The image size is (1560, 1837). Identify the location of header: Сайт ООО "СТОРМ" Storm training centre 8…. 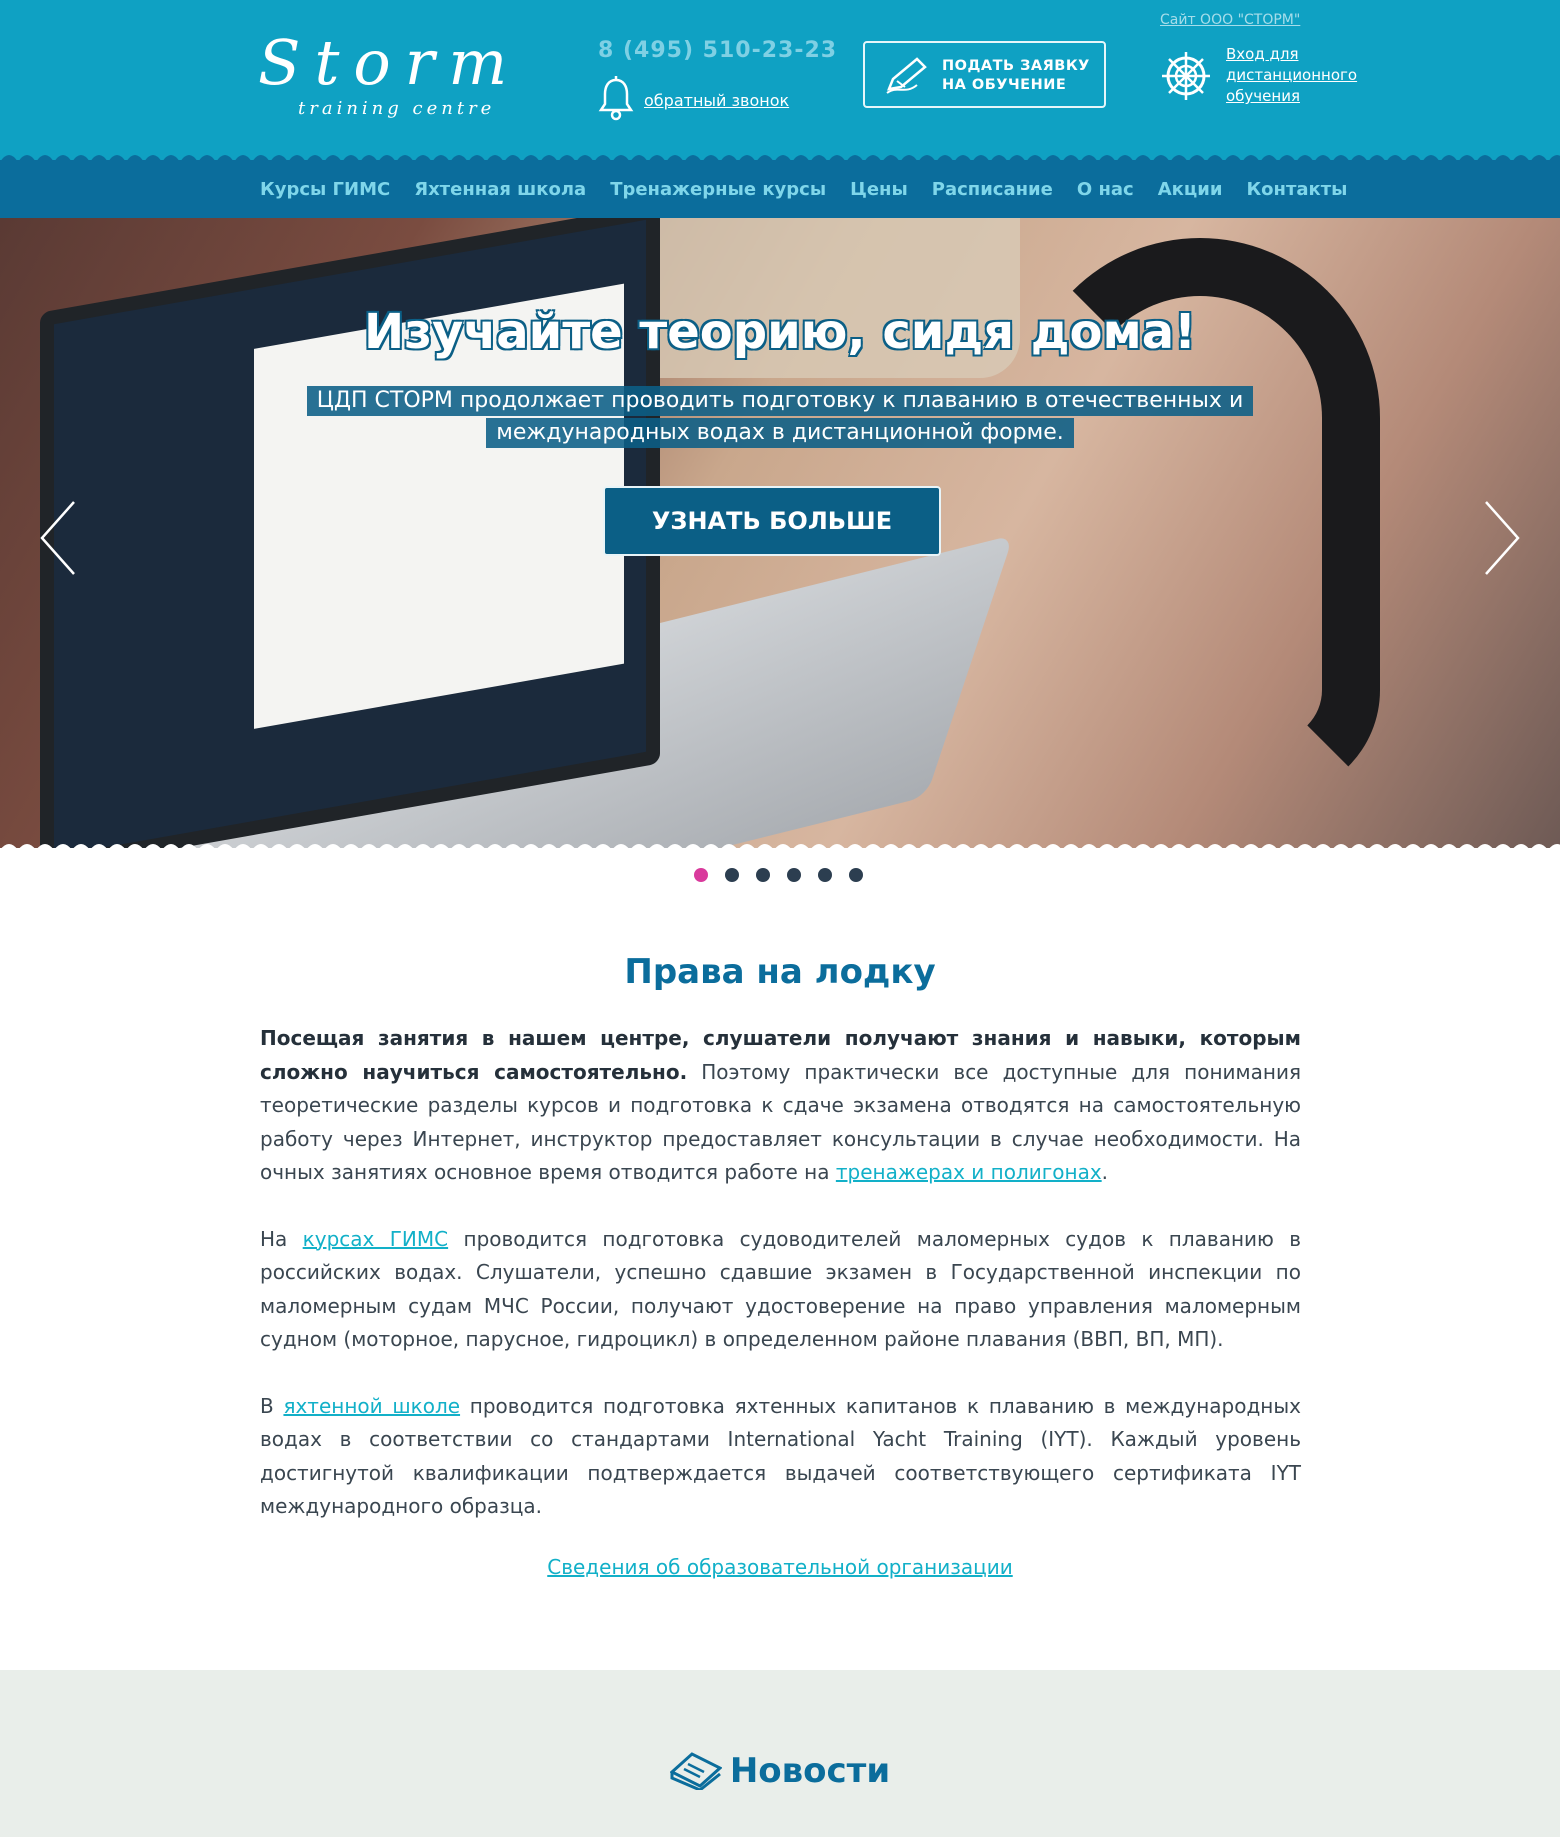
(780, 81).